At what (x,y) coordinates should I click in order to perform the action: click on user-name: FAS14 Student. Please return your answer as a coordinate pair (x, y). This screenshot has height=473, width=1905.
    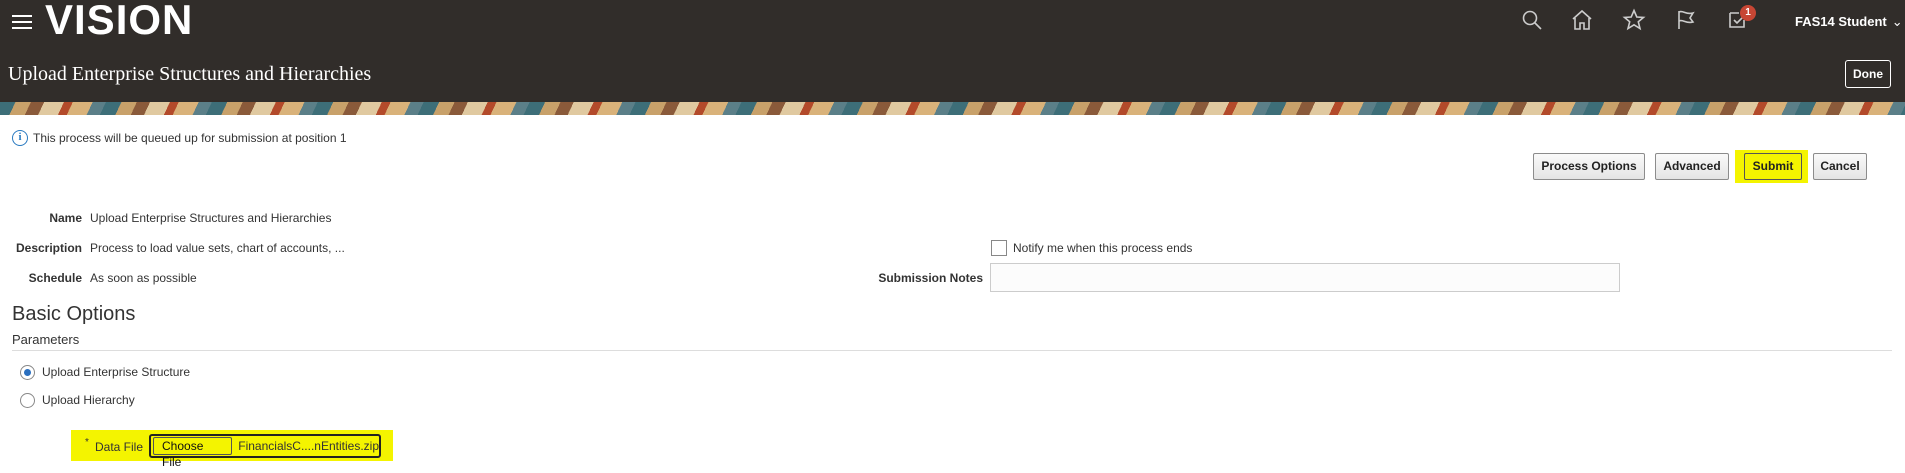
    Looking at the image, I should click on (1841, 21).